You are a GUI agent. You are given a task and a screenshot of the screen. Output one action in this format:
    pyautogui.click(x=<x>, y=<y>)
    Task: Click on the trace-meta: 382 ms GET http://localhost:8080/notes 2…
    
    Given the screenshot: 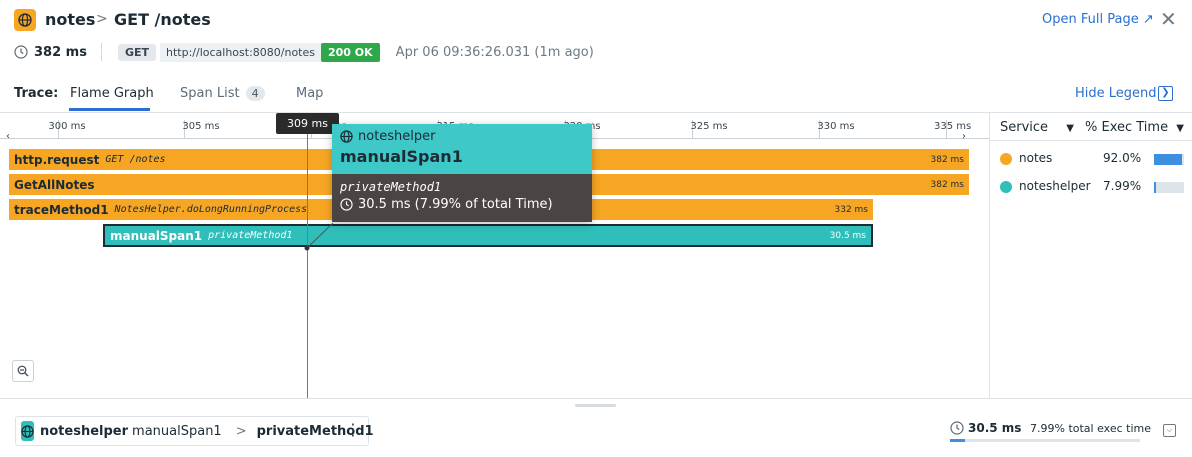 What is the action you would take?
    pyautogui.click(x=304, y=52)
    